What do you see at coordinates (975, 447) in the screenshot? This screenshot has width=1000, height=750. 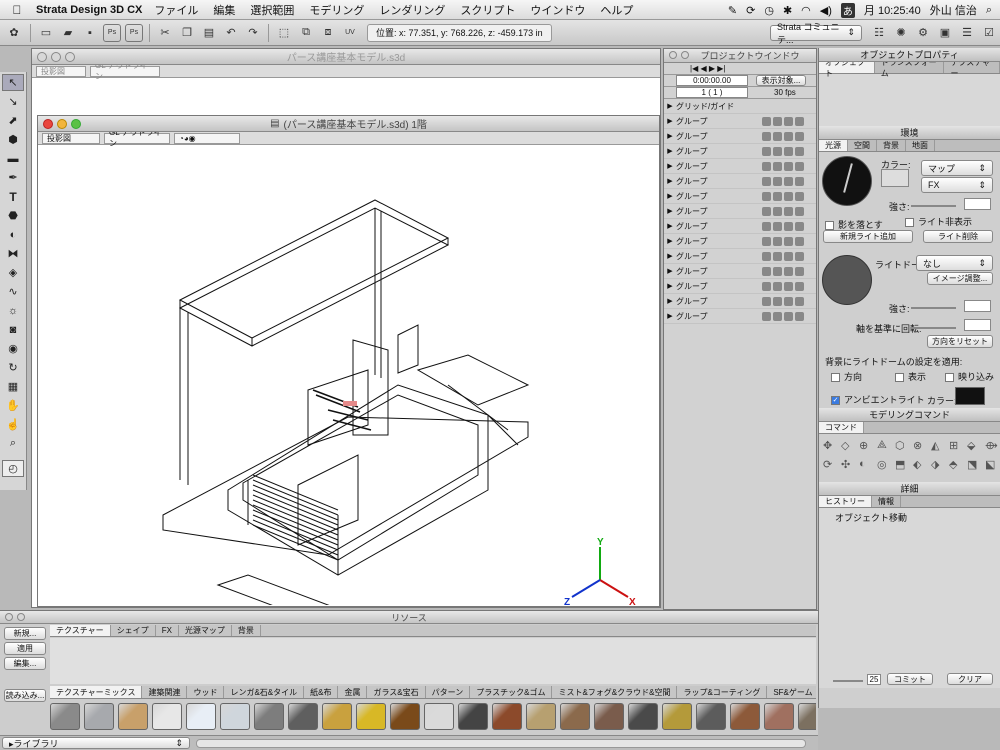 I see `modeling-command-icon: ⬙` at bounding box center [975, 447].